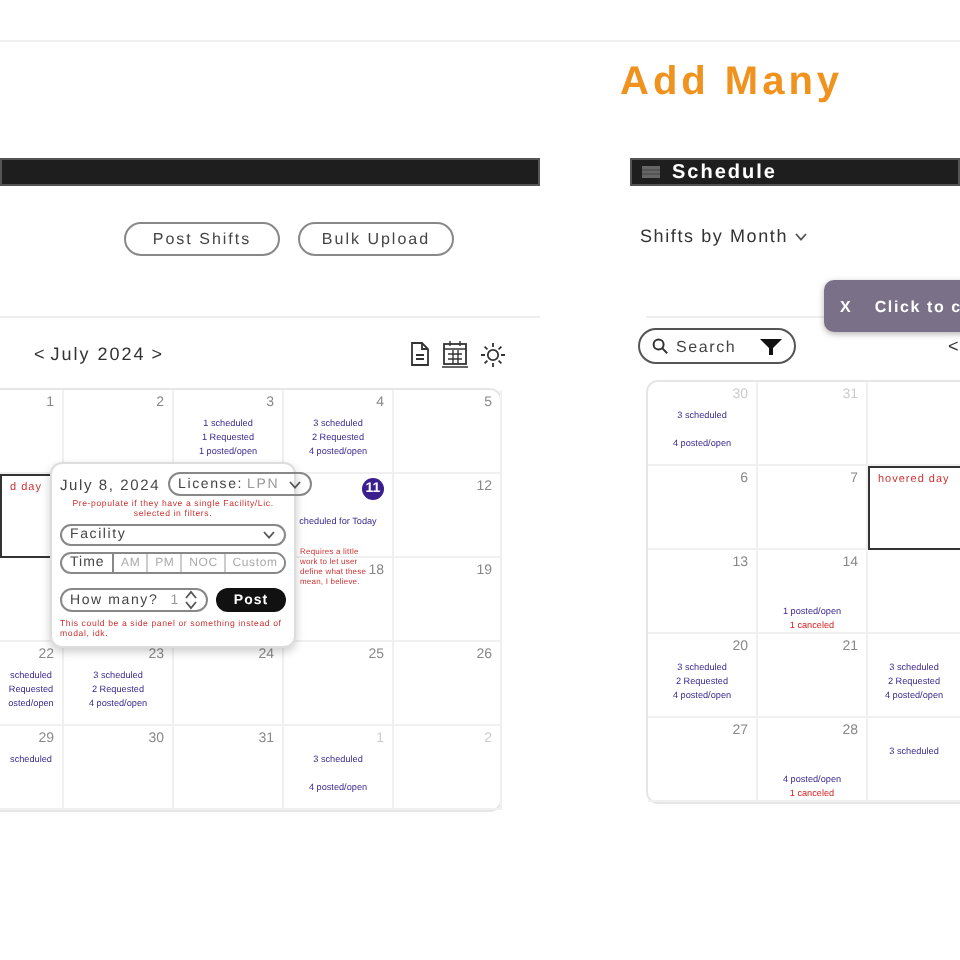 The image size is (960, 960). What do you see at coordinates (202, 239) in the screenshot?
I see `action-button: Post Shifts` at bounding box center [202, 239].